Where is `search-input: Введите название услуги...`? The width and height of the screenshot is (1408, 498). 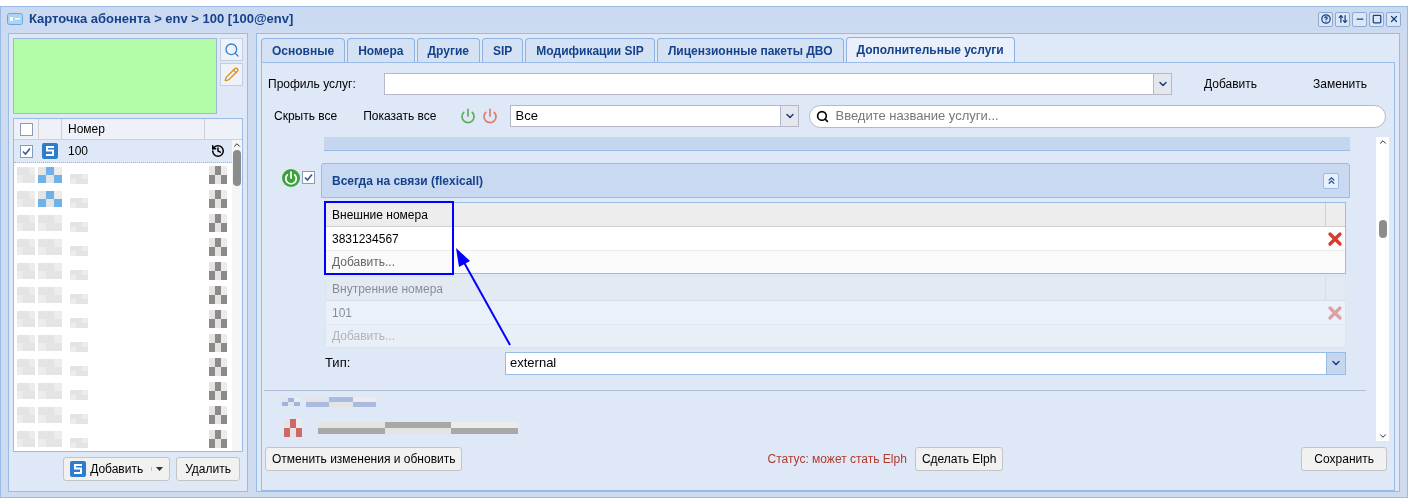
search-input: Введите название услуги... is located at coordinates (1107, 116).